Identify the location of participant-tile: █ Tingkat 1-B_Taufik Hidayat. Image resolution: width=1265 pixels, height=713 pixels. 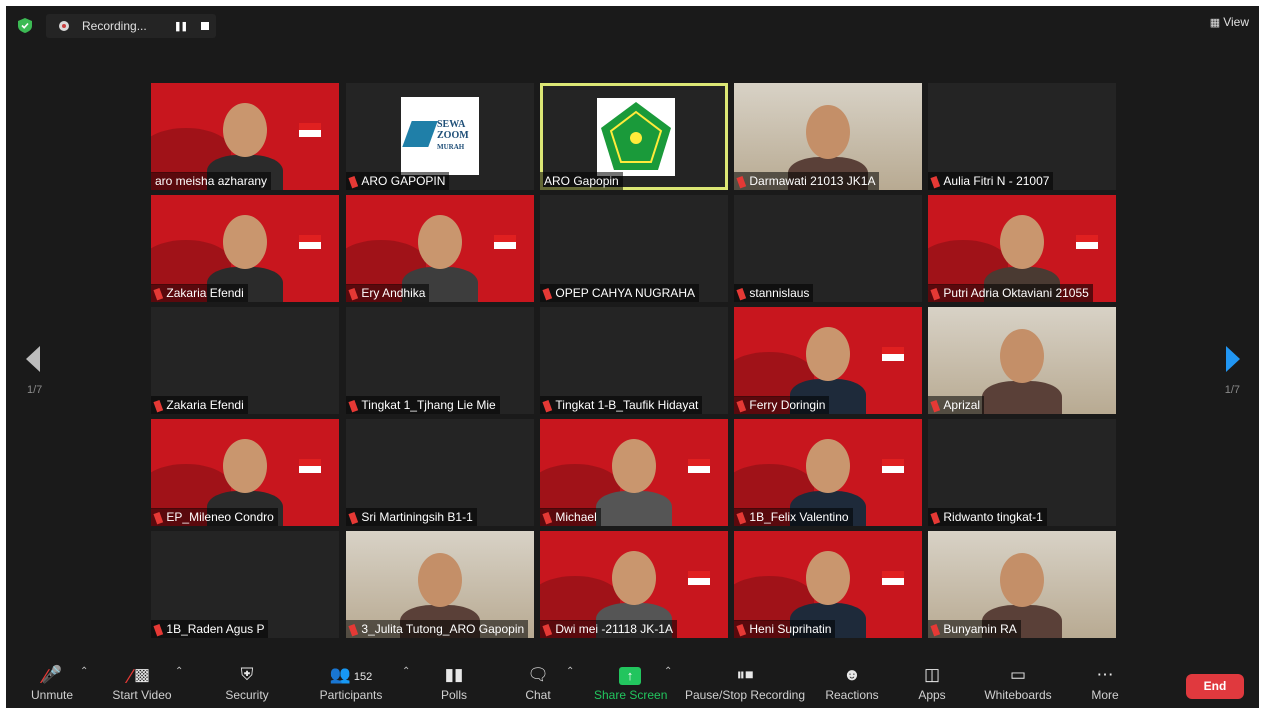
(634, 360).